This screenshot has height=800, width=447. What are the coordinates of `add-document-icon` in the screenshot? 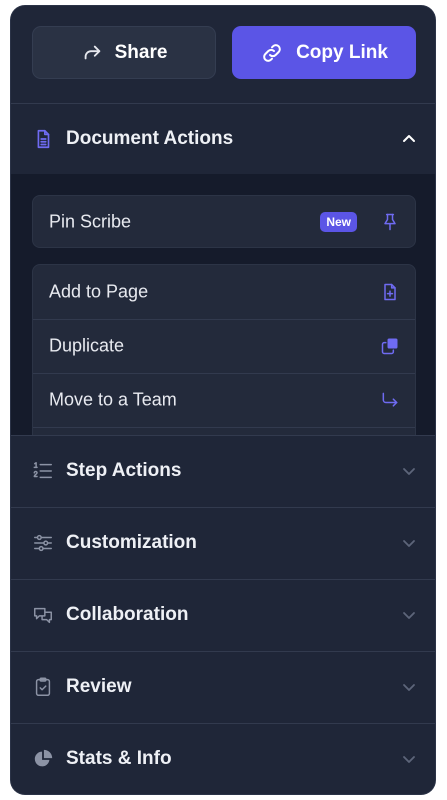 It's located at (390, 292).